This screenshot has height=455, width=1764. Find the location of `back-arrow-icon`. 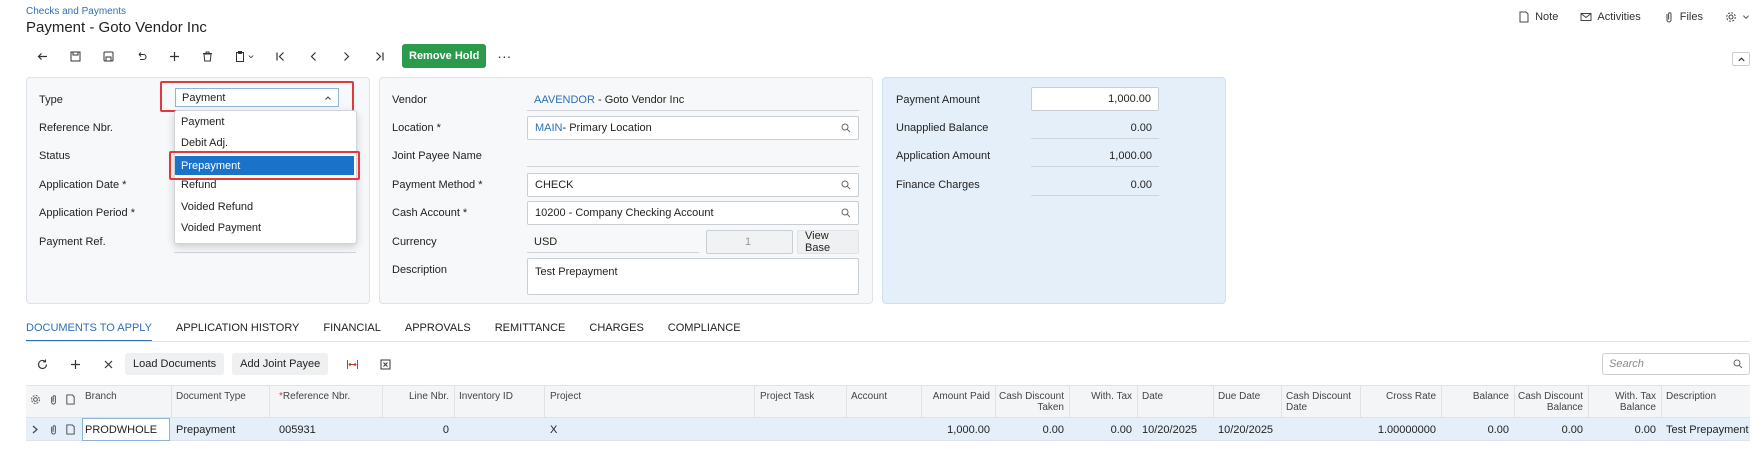

back-arrow-icon is located at coordinates (42, 56).